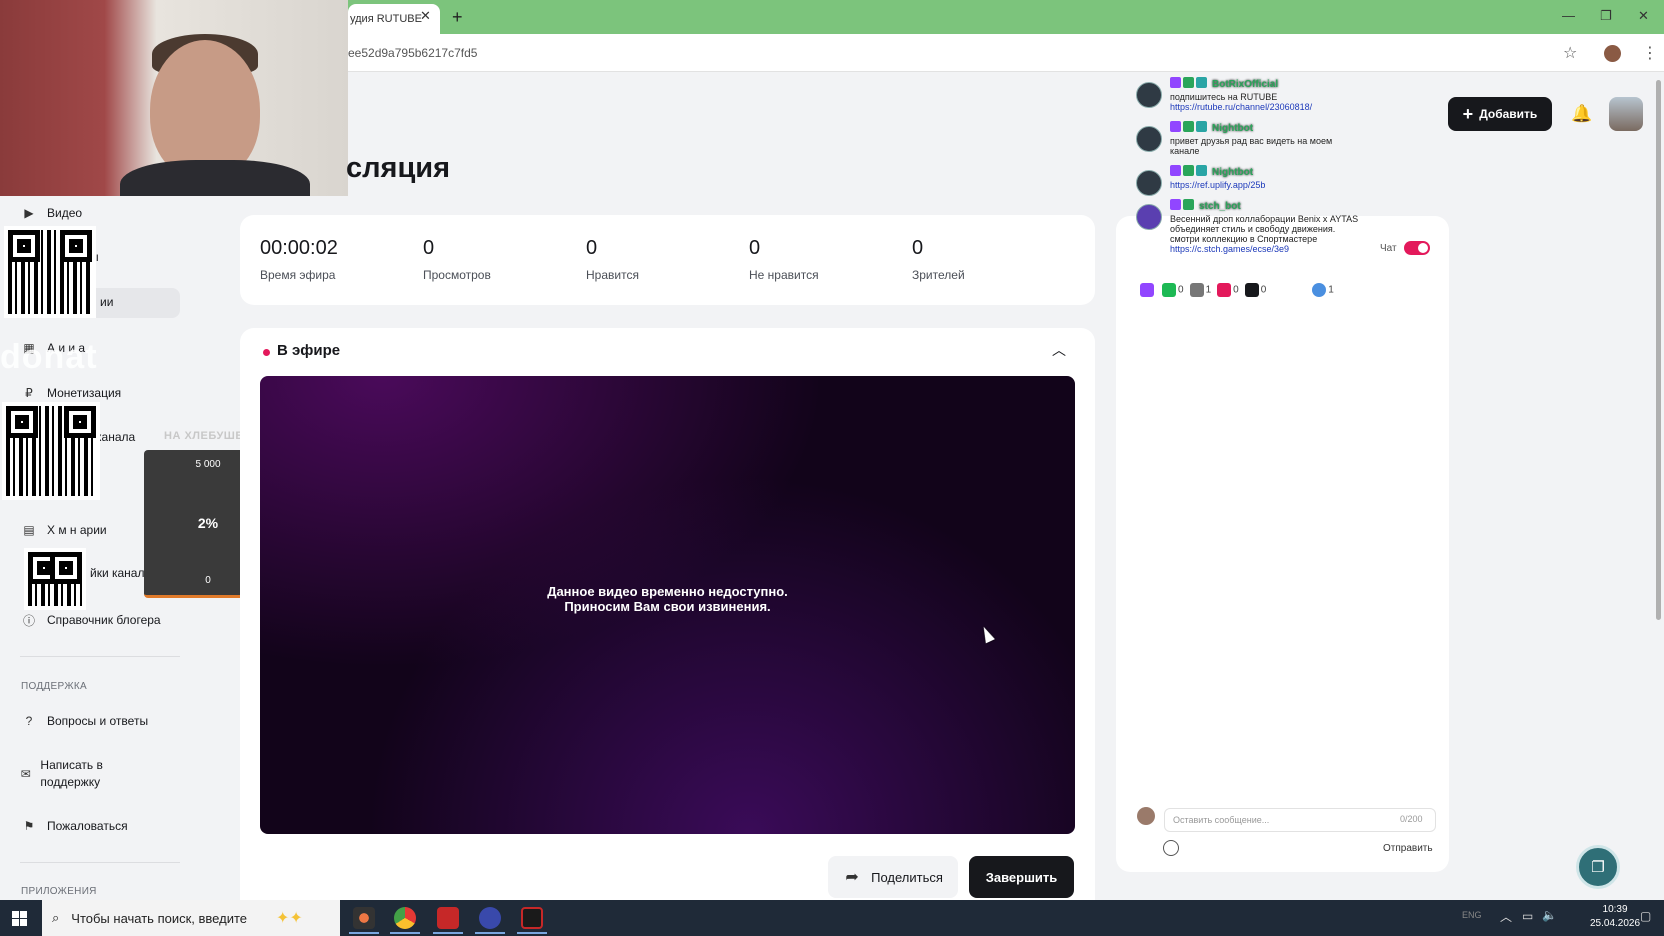 The image size is (1664, 936). I want to click on browser-tab-title: удия RUTUBE, so click(386, 19).